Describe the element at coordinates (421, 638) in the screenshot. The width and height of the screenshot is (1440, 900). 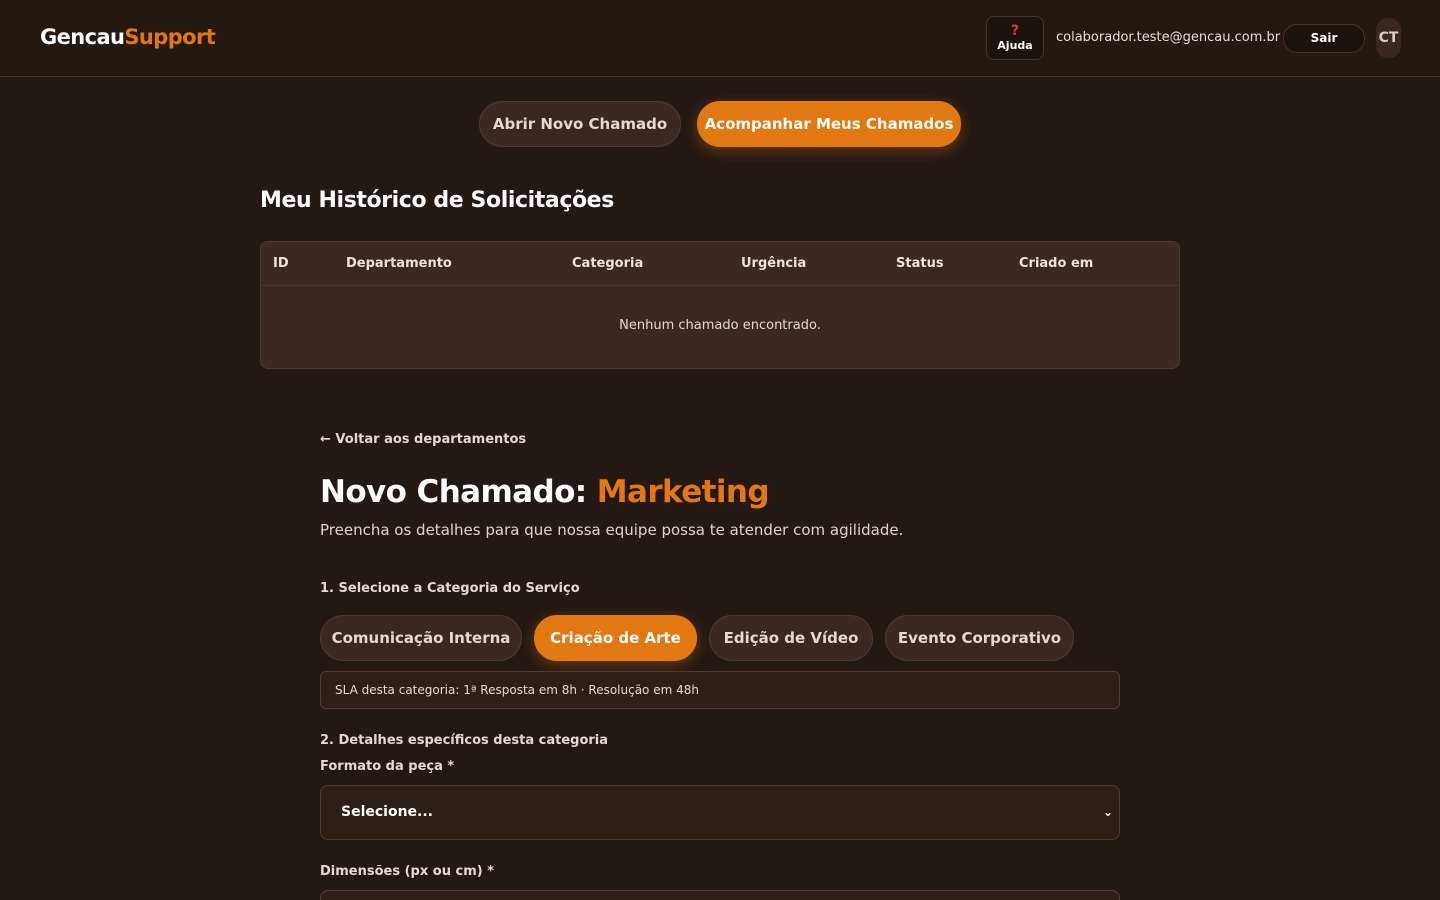
I see `category-chip-internal-communication: Comunicação Interna` at that location.